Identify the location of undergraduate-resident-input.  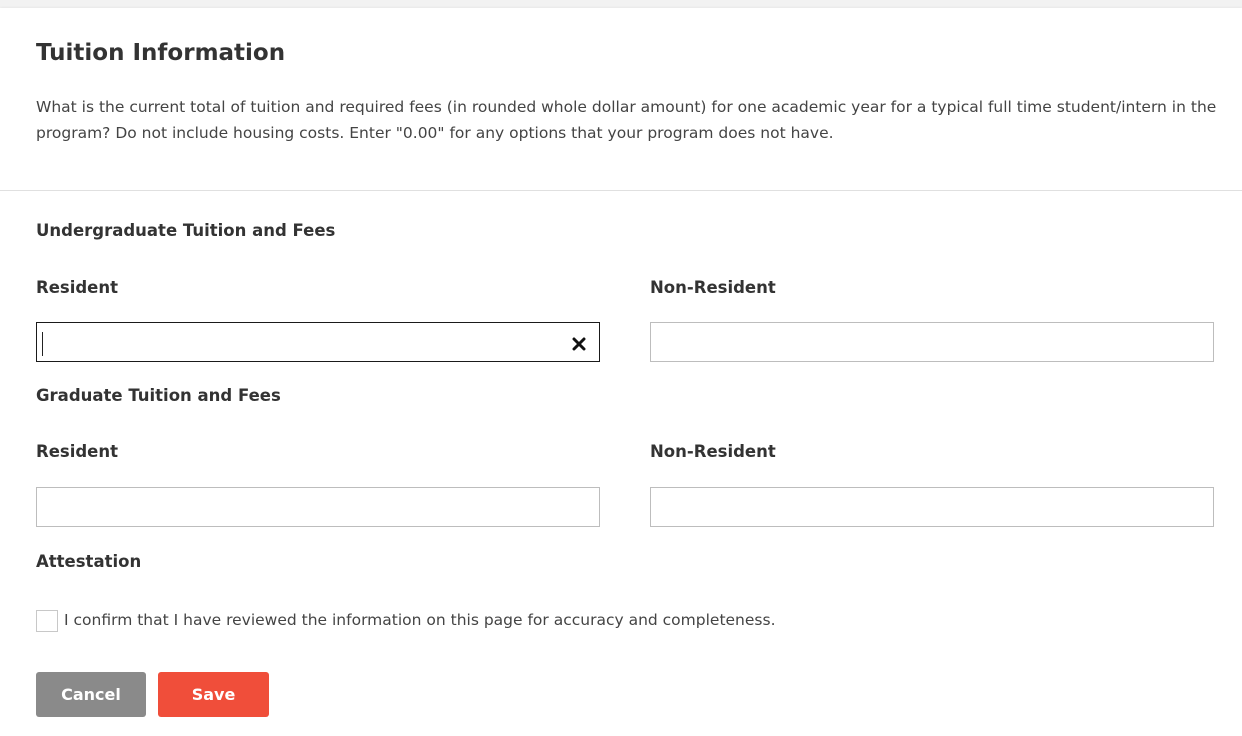
(318, 342).